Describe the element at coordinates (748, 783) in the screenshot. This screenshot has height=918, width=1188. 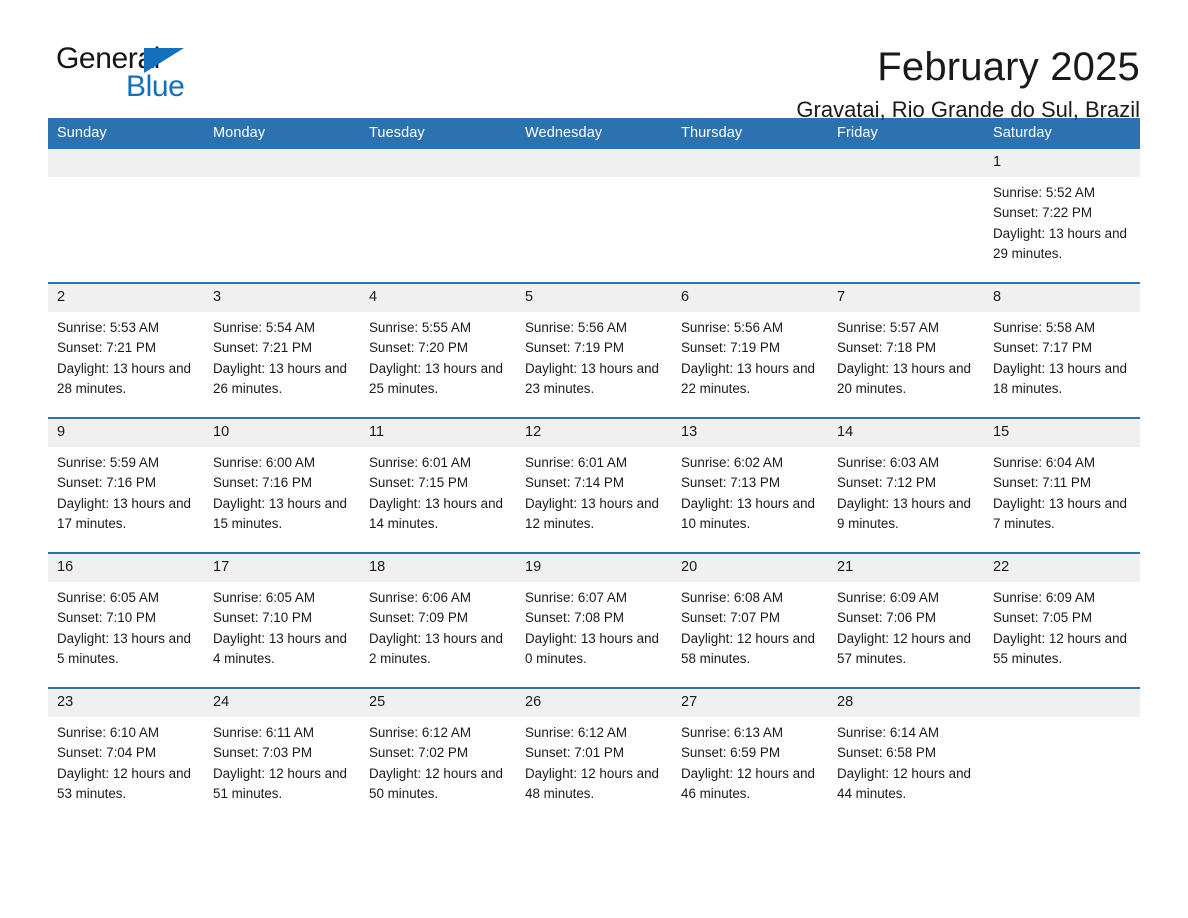
I see `daylight-text: Daylight: 12 hours and 46 minutes.` at that location.